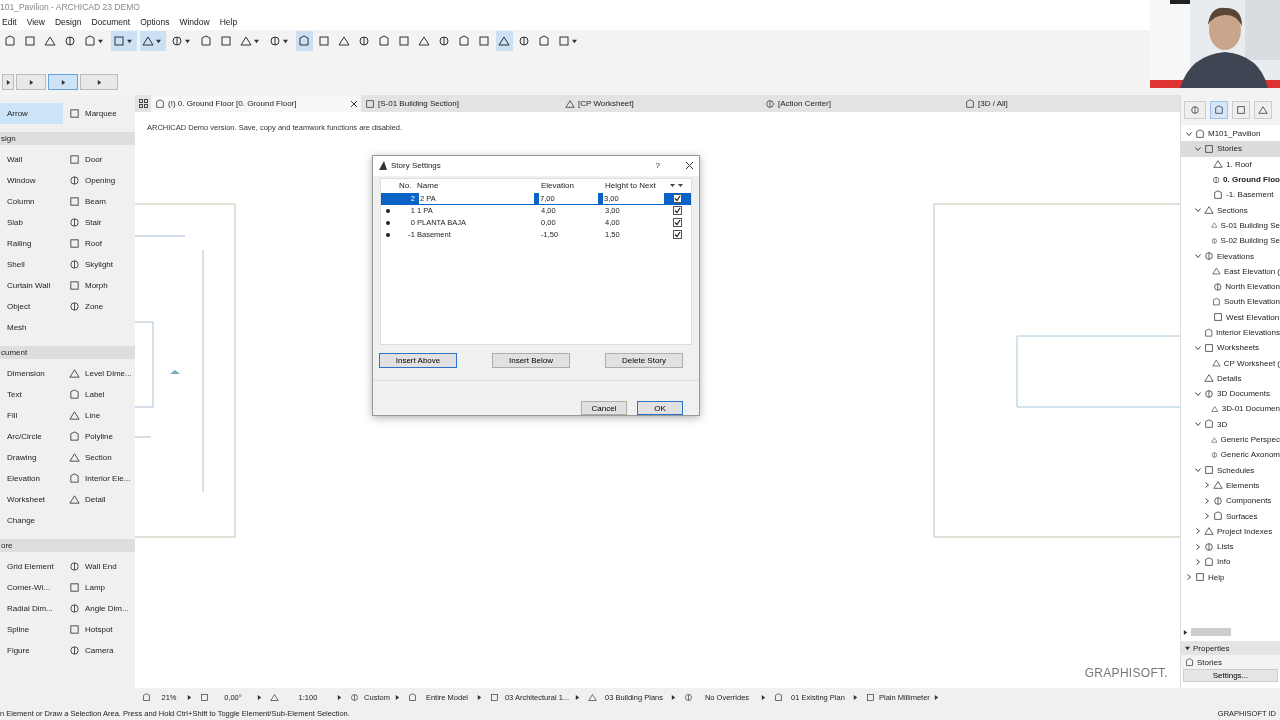 This screenshot has width=1280, height=720. I want to click on menu-item: Help, so click(228, 22).